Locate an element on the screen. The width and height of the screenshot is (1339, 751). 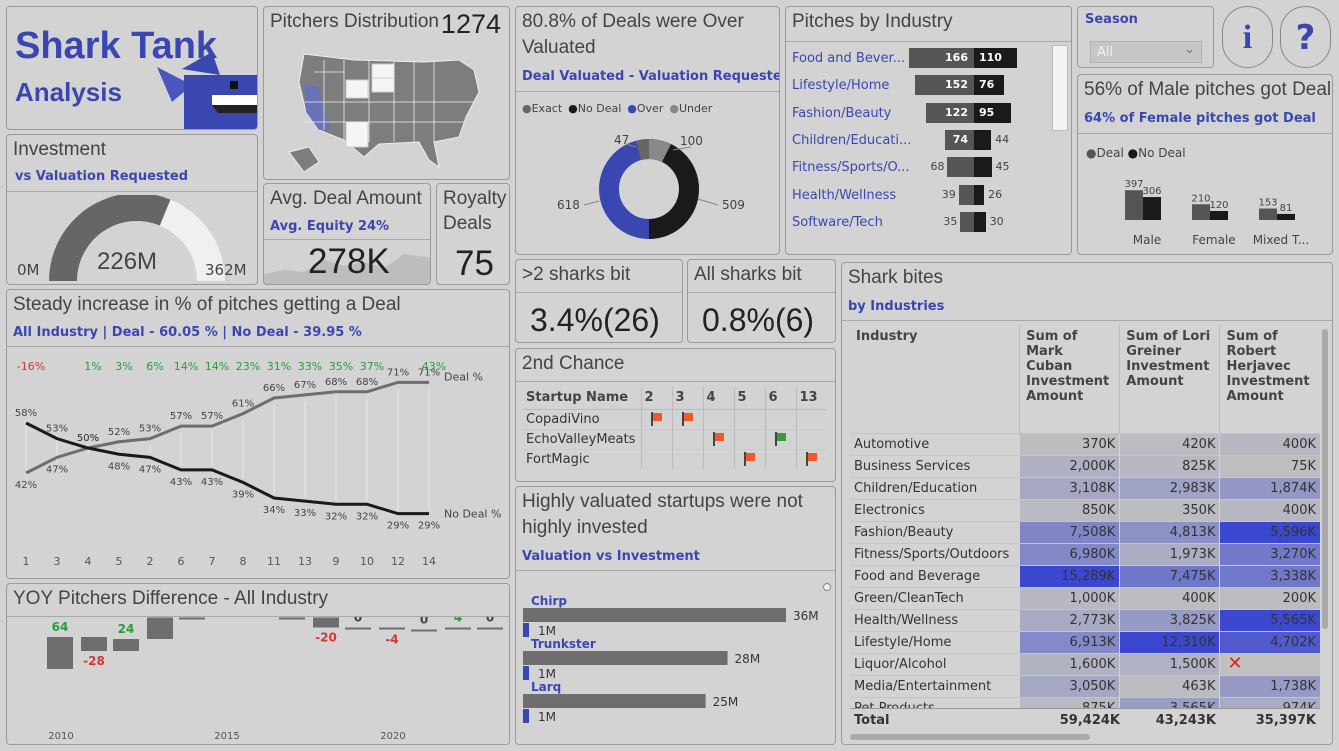
amount-cell: ✕ is located at coordinates (1269, 664).